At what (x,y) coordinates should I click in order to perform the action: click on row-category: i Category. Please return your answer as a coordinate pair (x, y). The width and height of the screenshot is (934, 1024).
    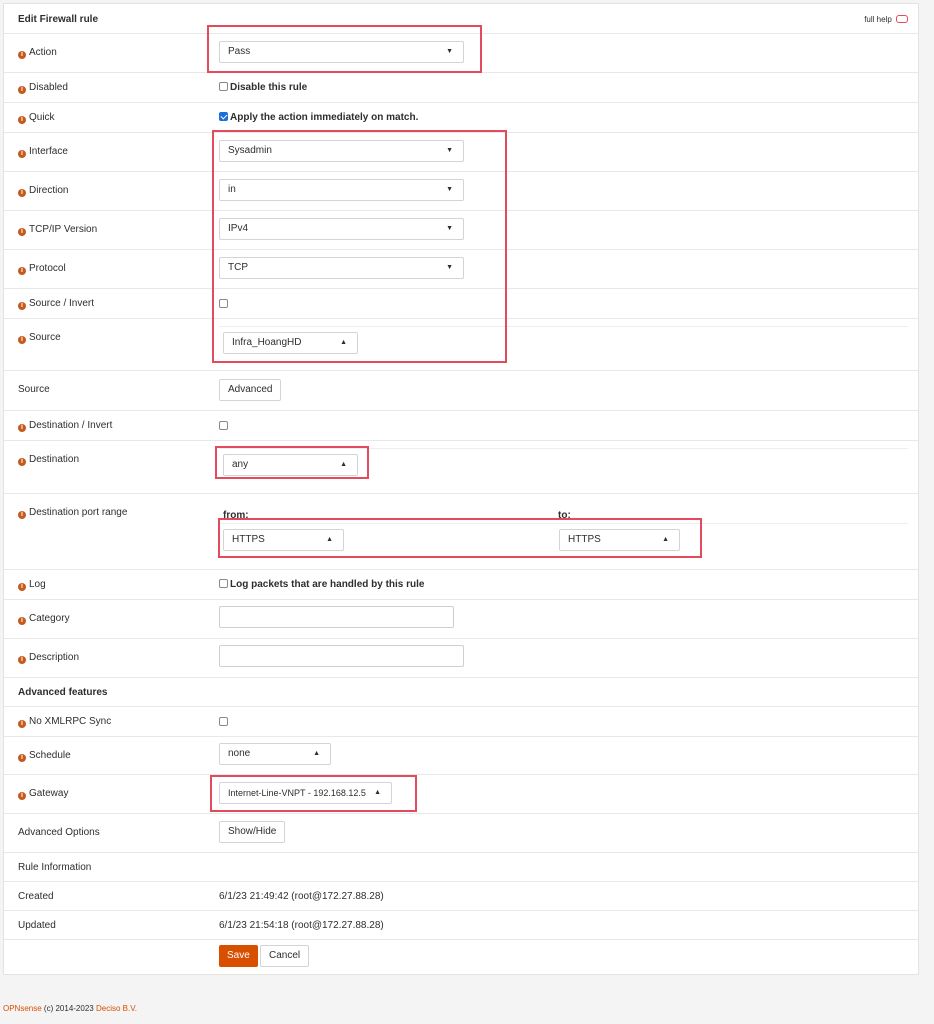
    Looking at the image, I should click on (461, 619).